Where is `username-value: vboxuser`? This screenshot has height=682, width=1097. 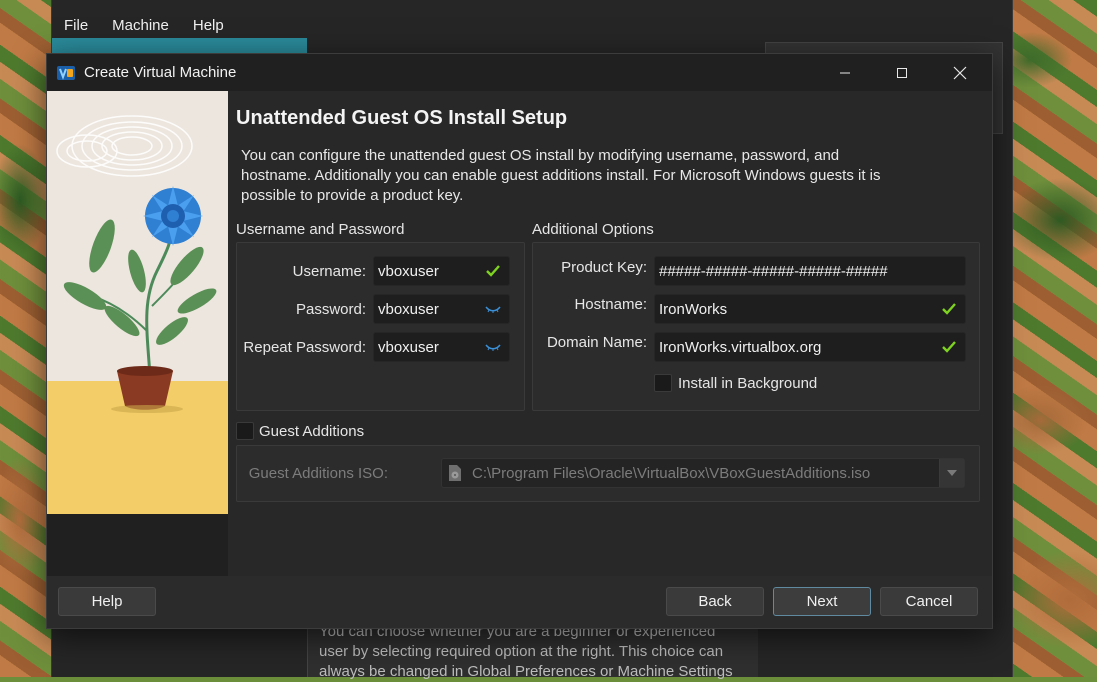 username-value: vboxuser is located at coordinates (408, 271).